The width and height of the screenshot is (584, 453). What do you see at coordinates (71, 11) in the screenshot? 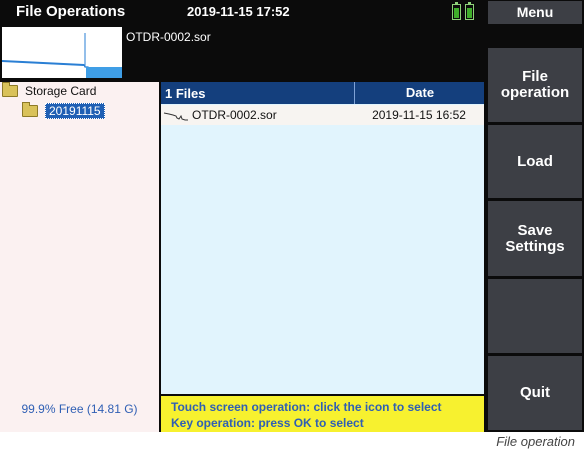
I see `page-title: File Operations` at bounding box center [71, 11].